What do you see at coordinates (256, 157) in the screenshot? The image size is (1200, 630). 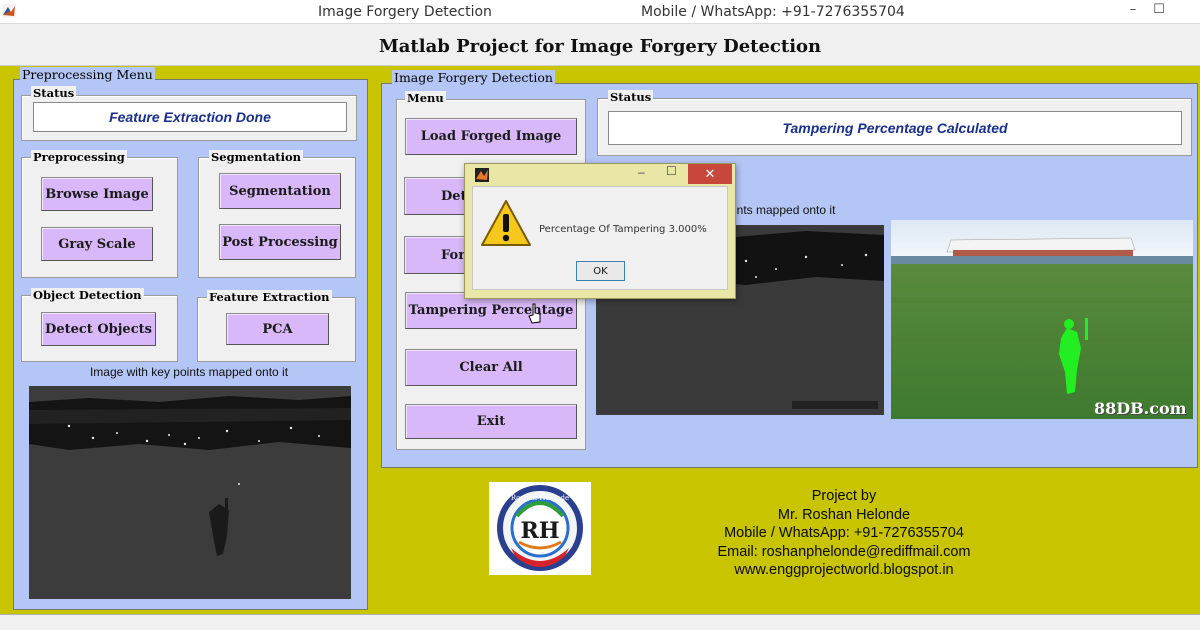 I see `segmentation-group-title: Segmentation` at bounding box center [256, 157].